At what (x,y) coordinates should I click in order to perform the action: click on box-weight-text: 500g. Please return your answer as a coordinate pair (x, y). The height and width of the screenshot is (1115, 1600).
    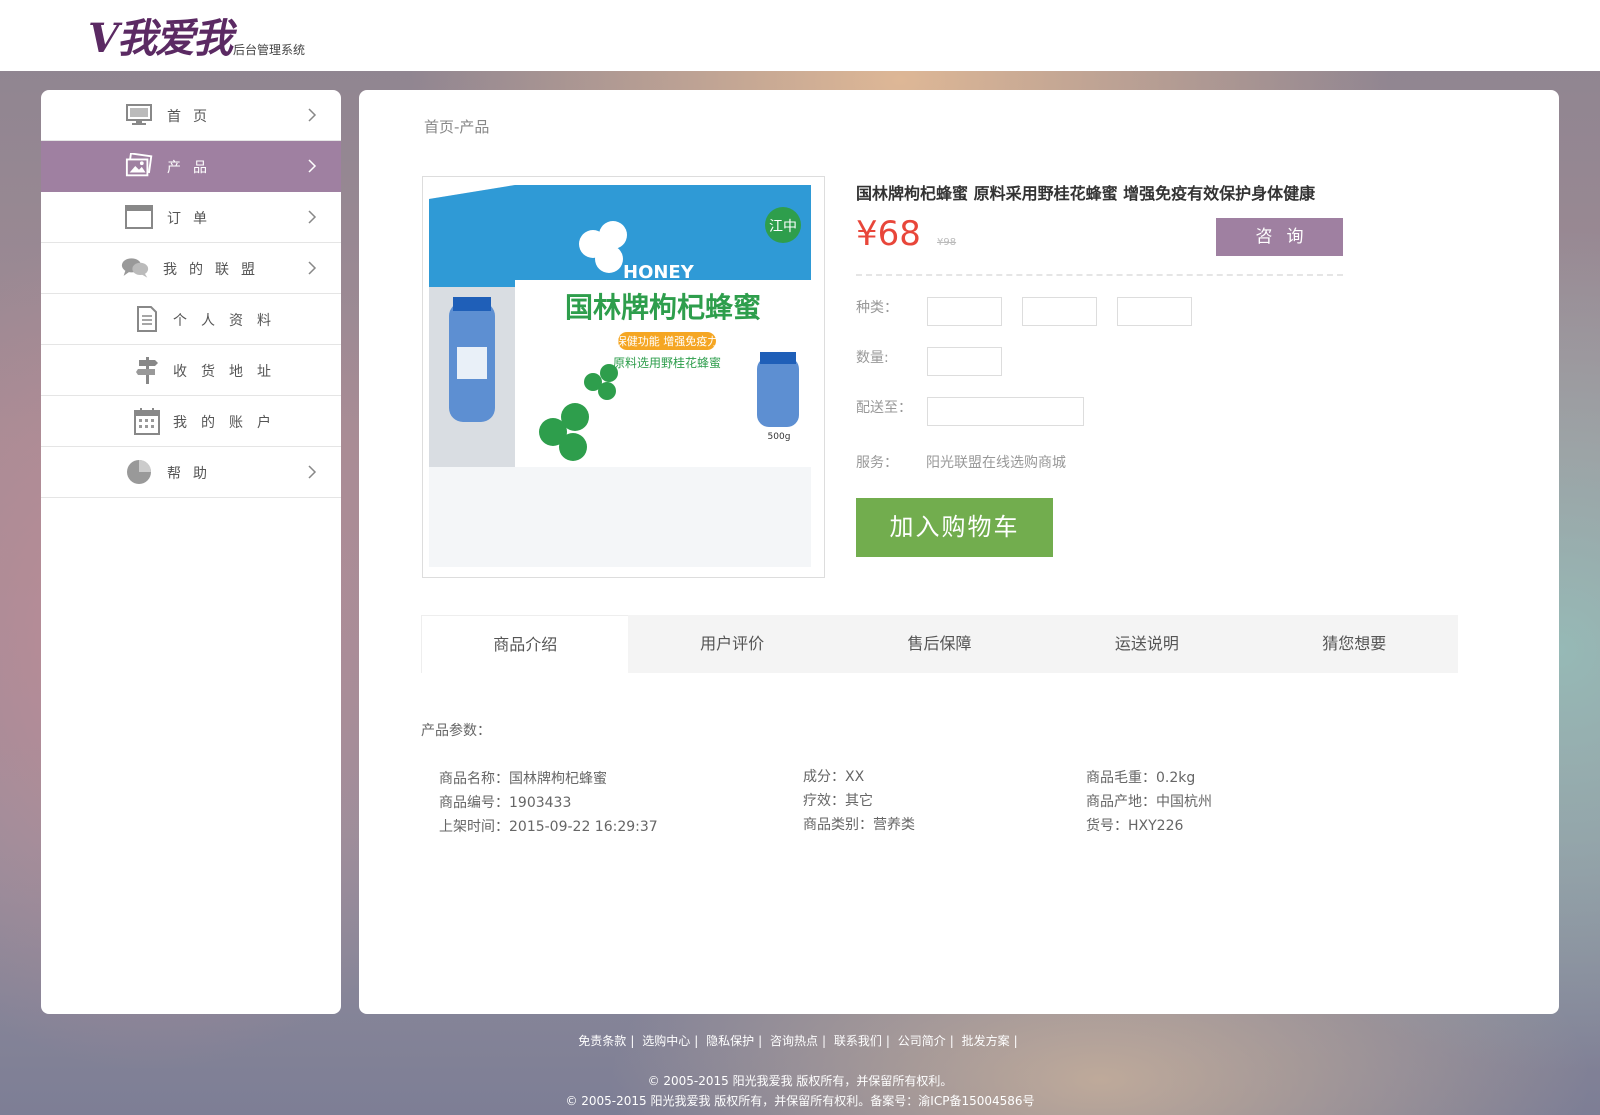
    Looking at the image, I should click on (779, 437).